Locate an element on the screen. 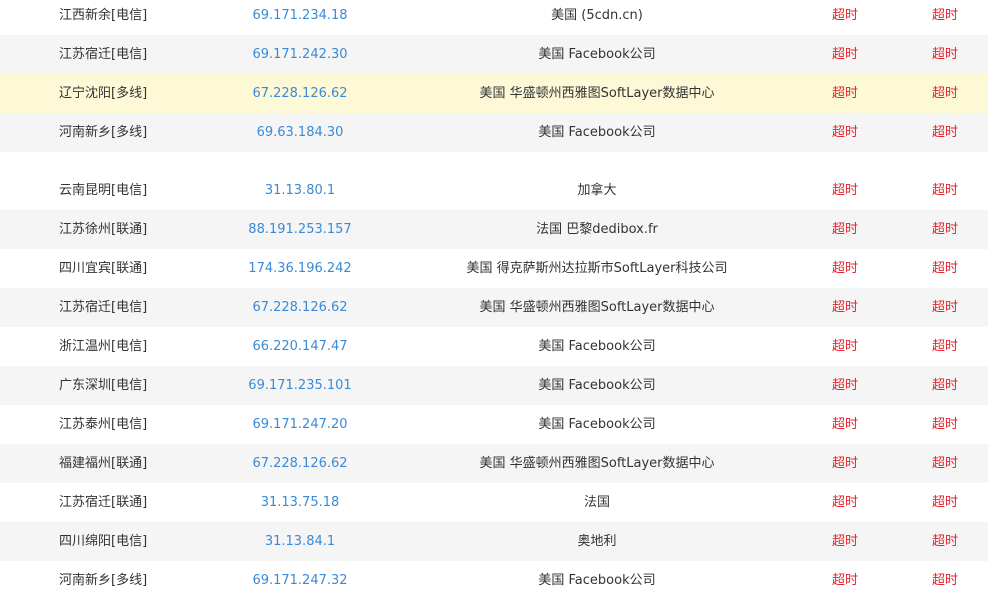  geo-location-cell: 法国 is located at coordinates (596, 502).